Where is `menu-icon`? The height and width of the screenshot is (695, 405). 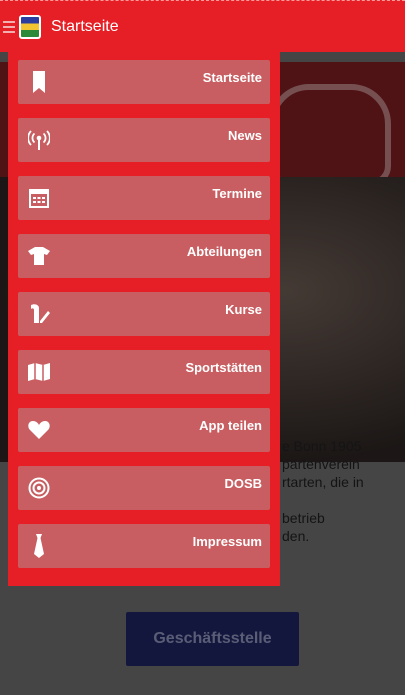 menu-icon is located at coordinates (9, 26).